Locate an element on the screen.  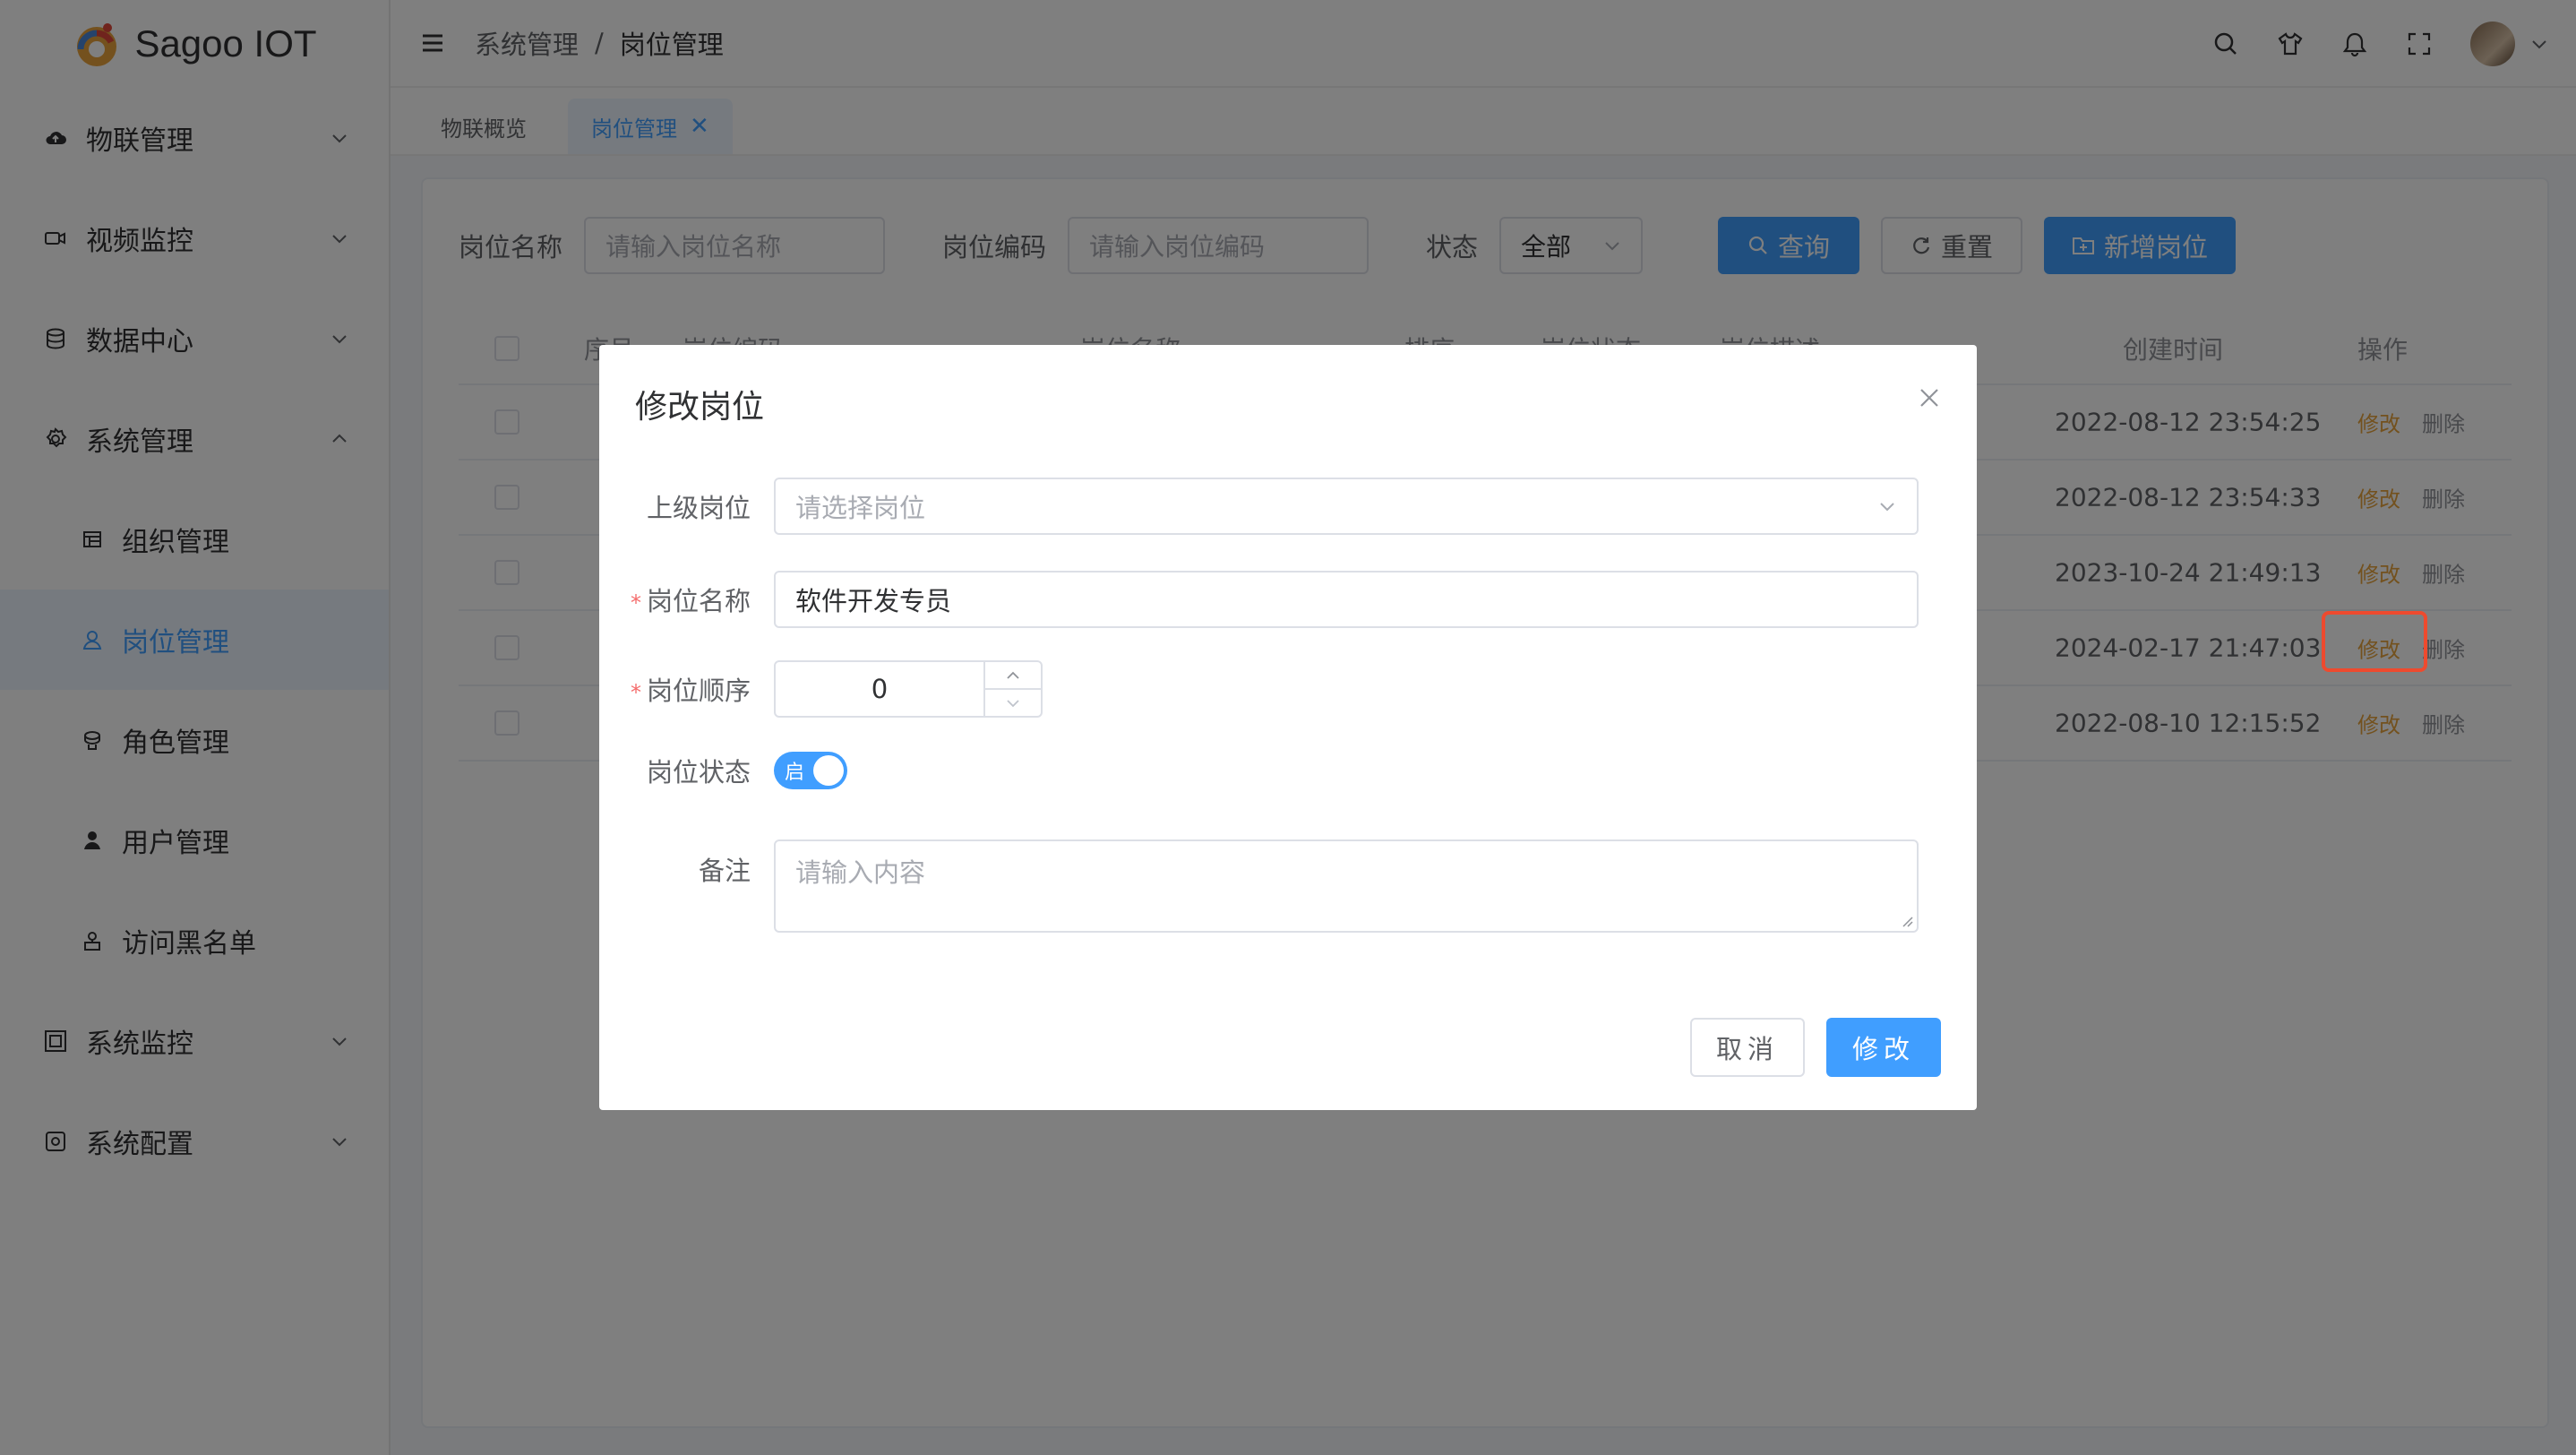
label-text: 岗位顺序 is located at coordinates (698, 691).